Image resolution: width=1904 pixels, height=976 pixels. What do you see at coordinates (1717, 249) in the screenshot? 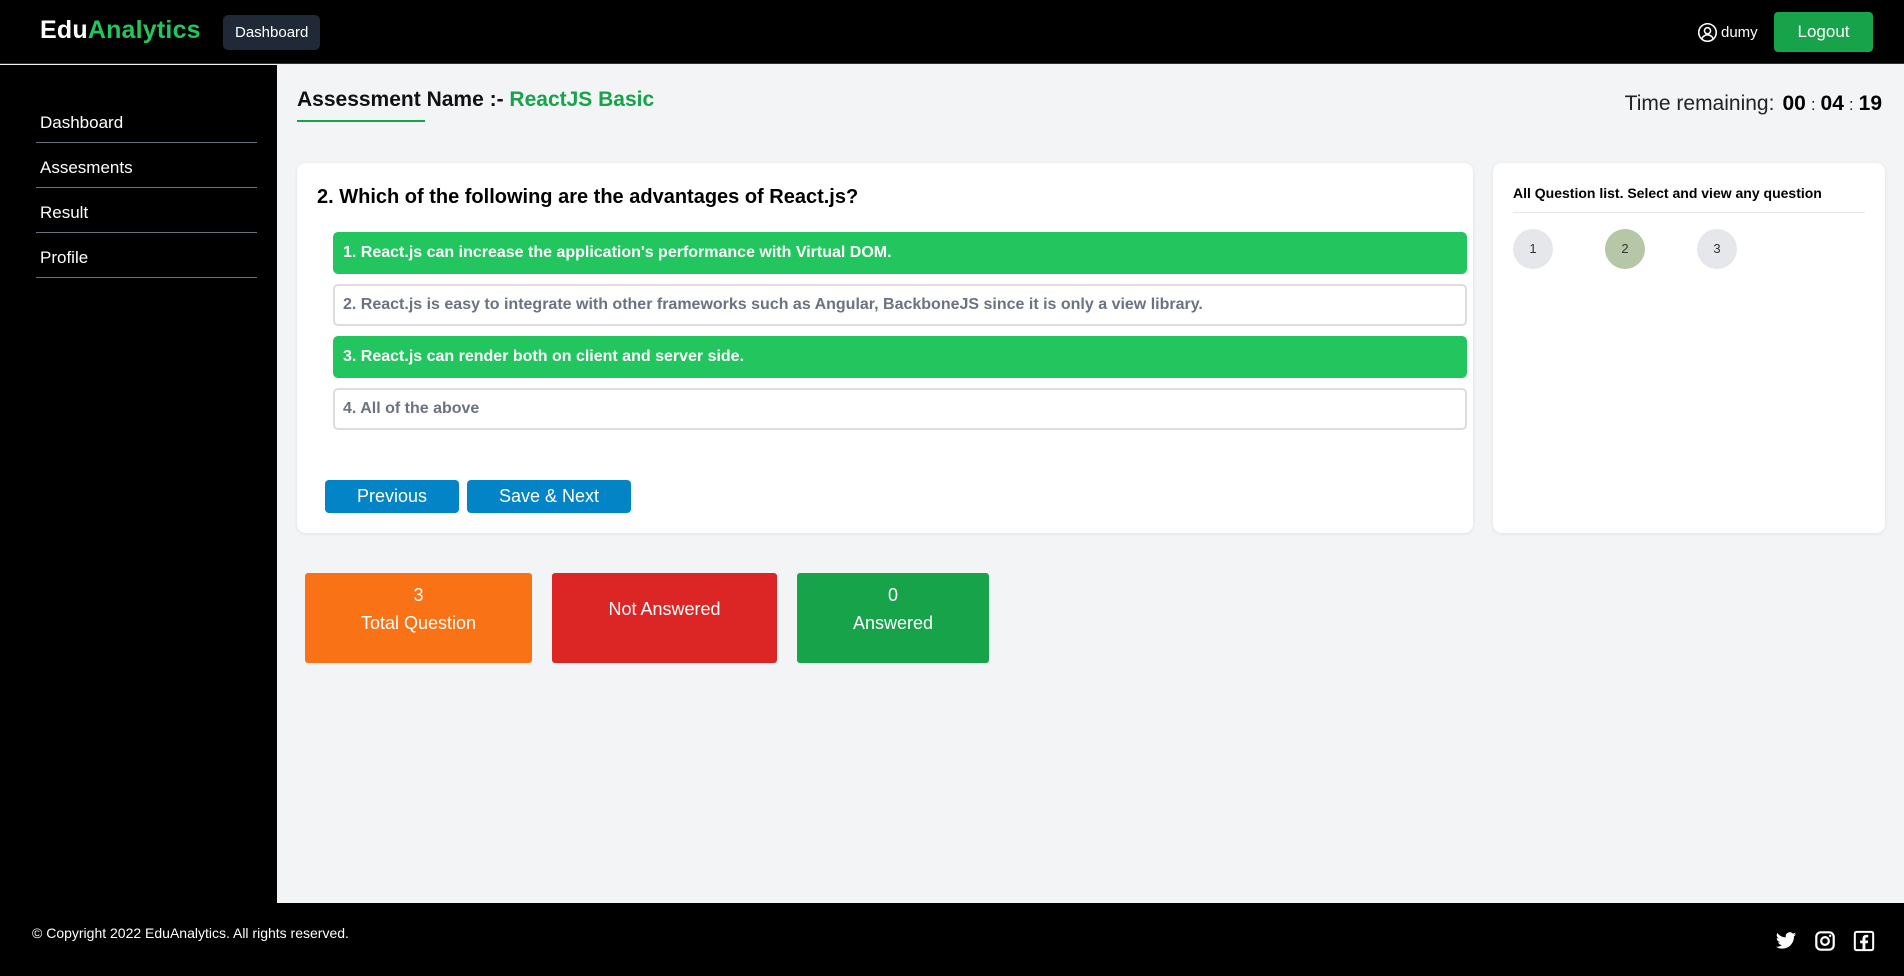
I see `question-number-button: 3` at bounding box center [1717, 249].